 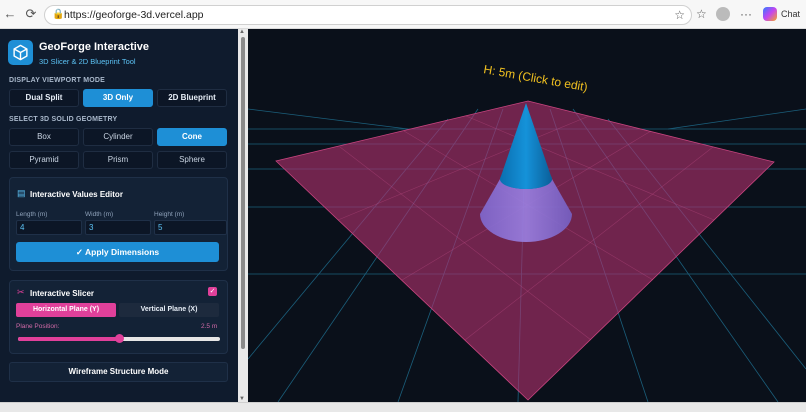 I want to click on scrollbar-thumb, so click(x=243, y=193).